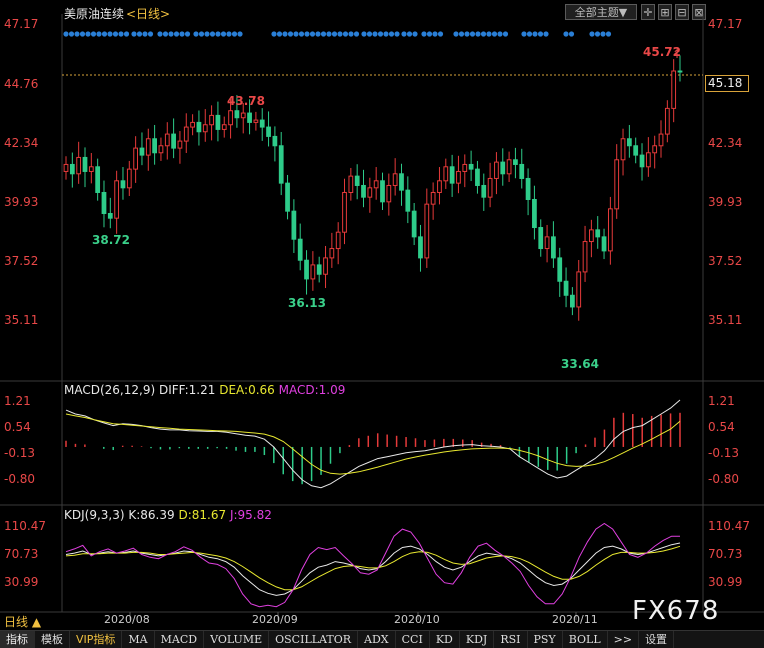 The image size is (764, 648). I want to click on kdj-tick: 70.73, so click(725, 554).